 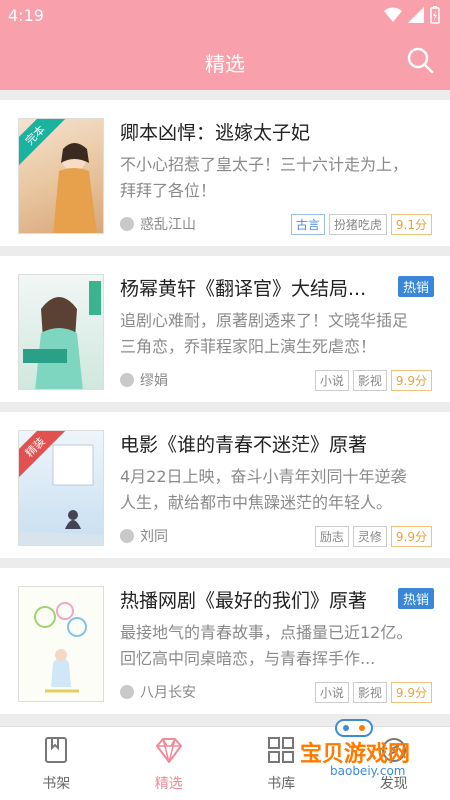 What do you see at coordinates (411, 224) in the screenshot?
I see `score-badge: 9.1分` at bounding box center [411, 224].